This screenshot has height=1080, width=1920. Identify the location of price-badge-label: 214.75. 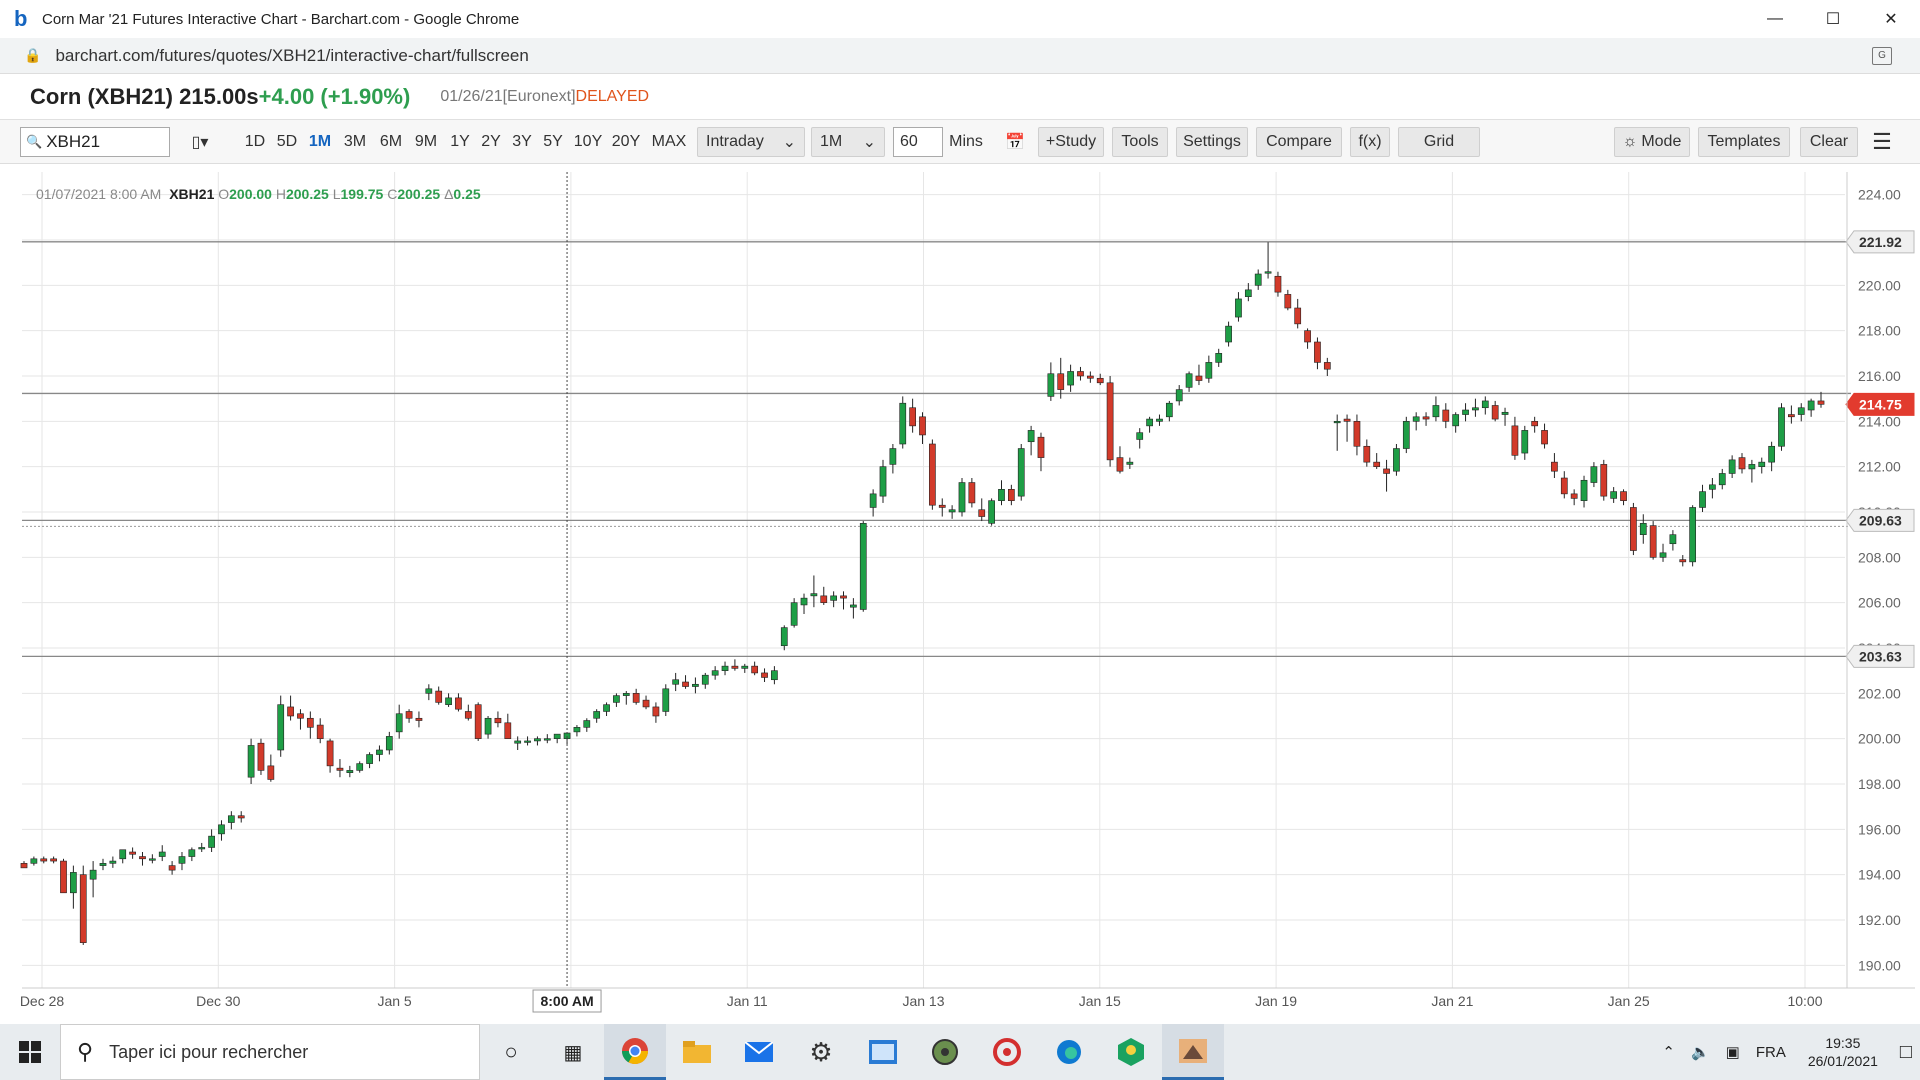
(1880, 404).